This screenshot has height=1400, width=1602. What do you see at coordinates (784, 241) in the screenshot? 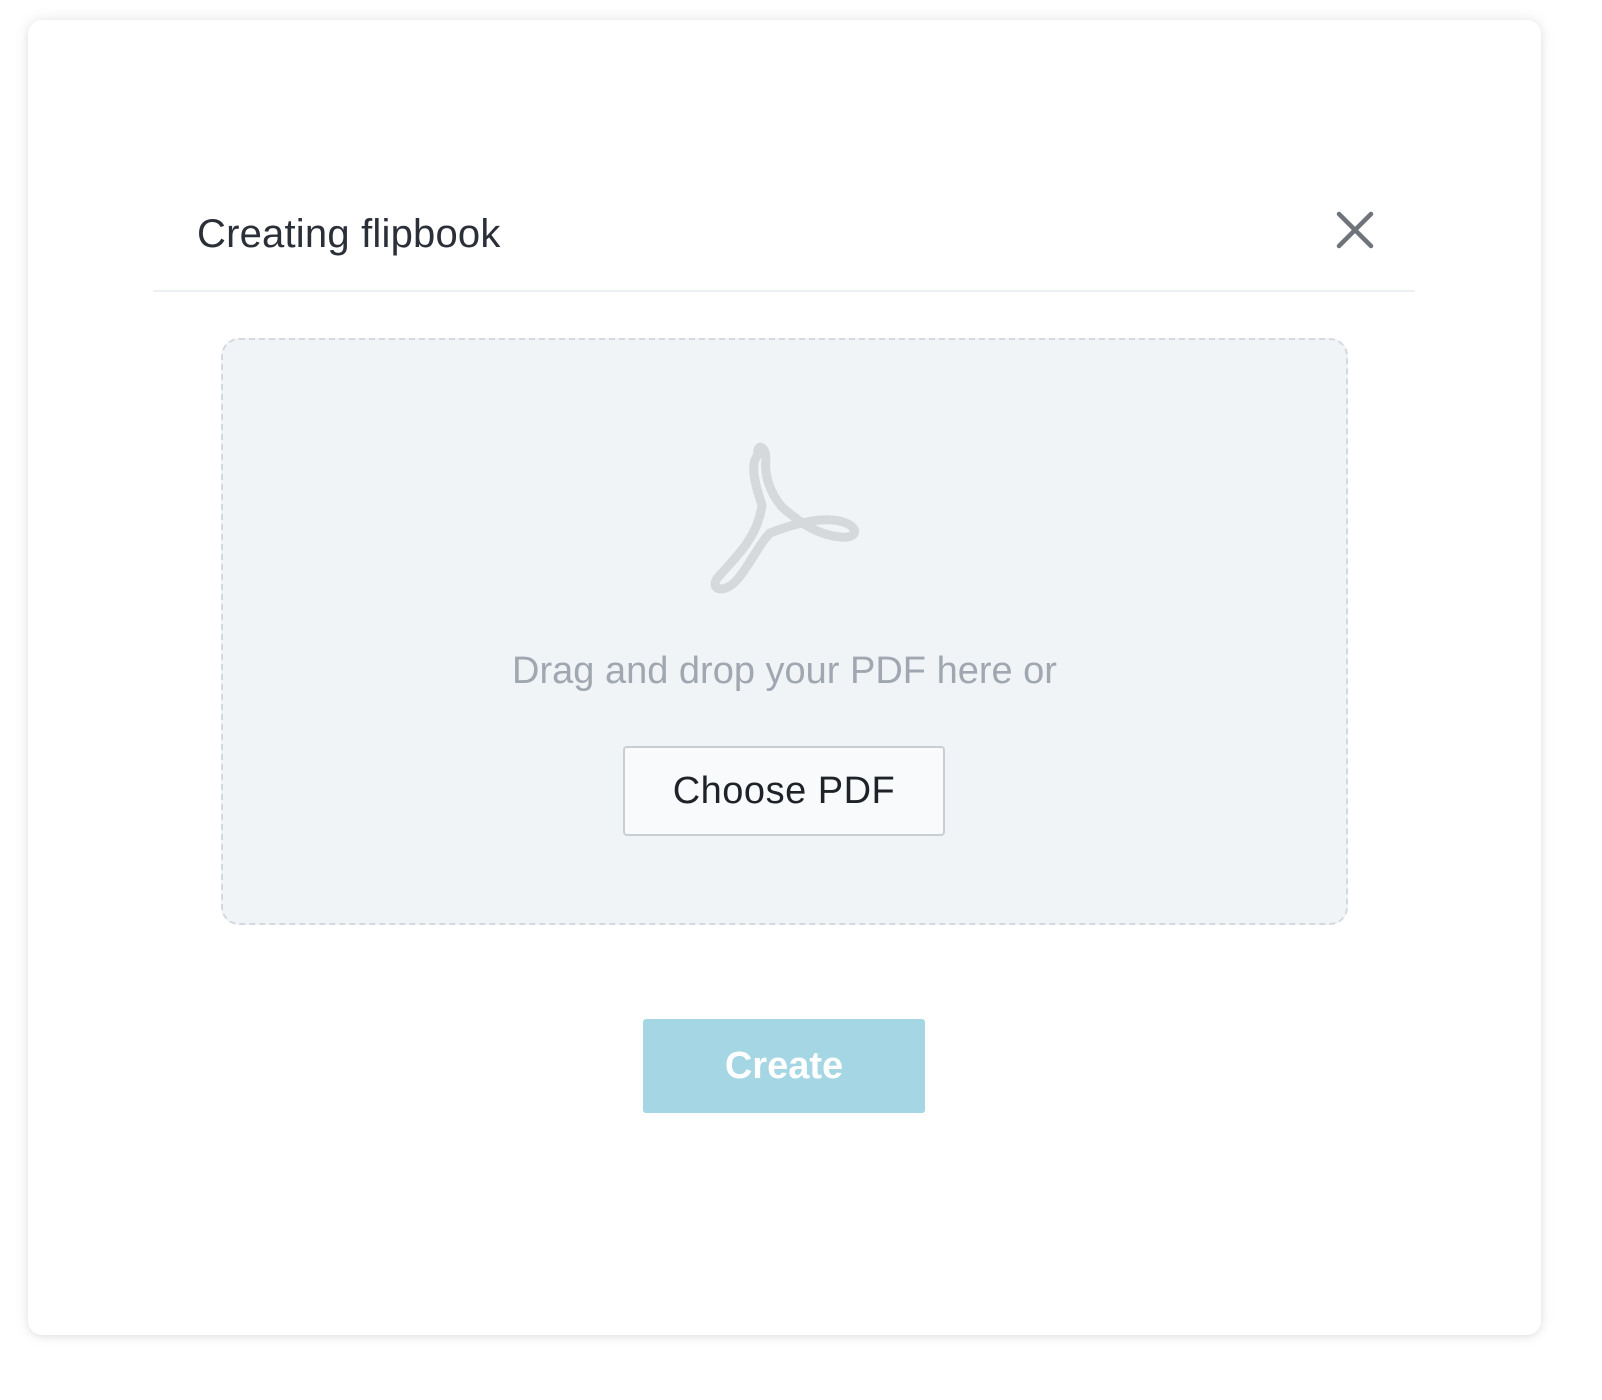
I see `dialog-header: Creating flipbook` at bounding box center [784, 241].